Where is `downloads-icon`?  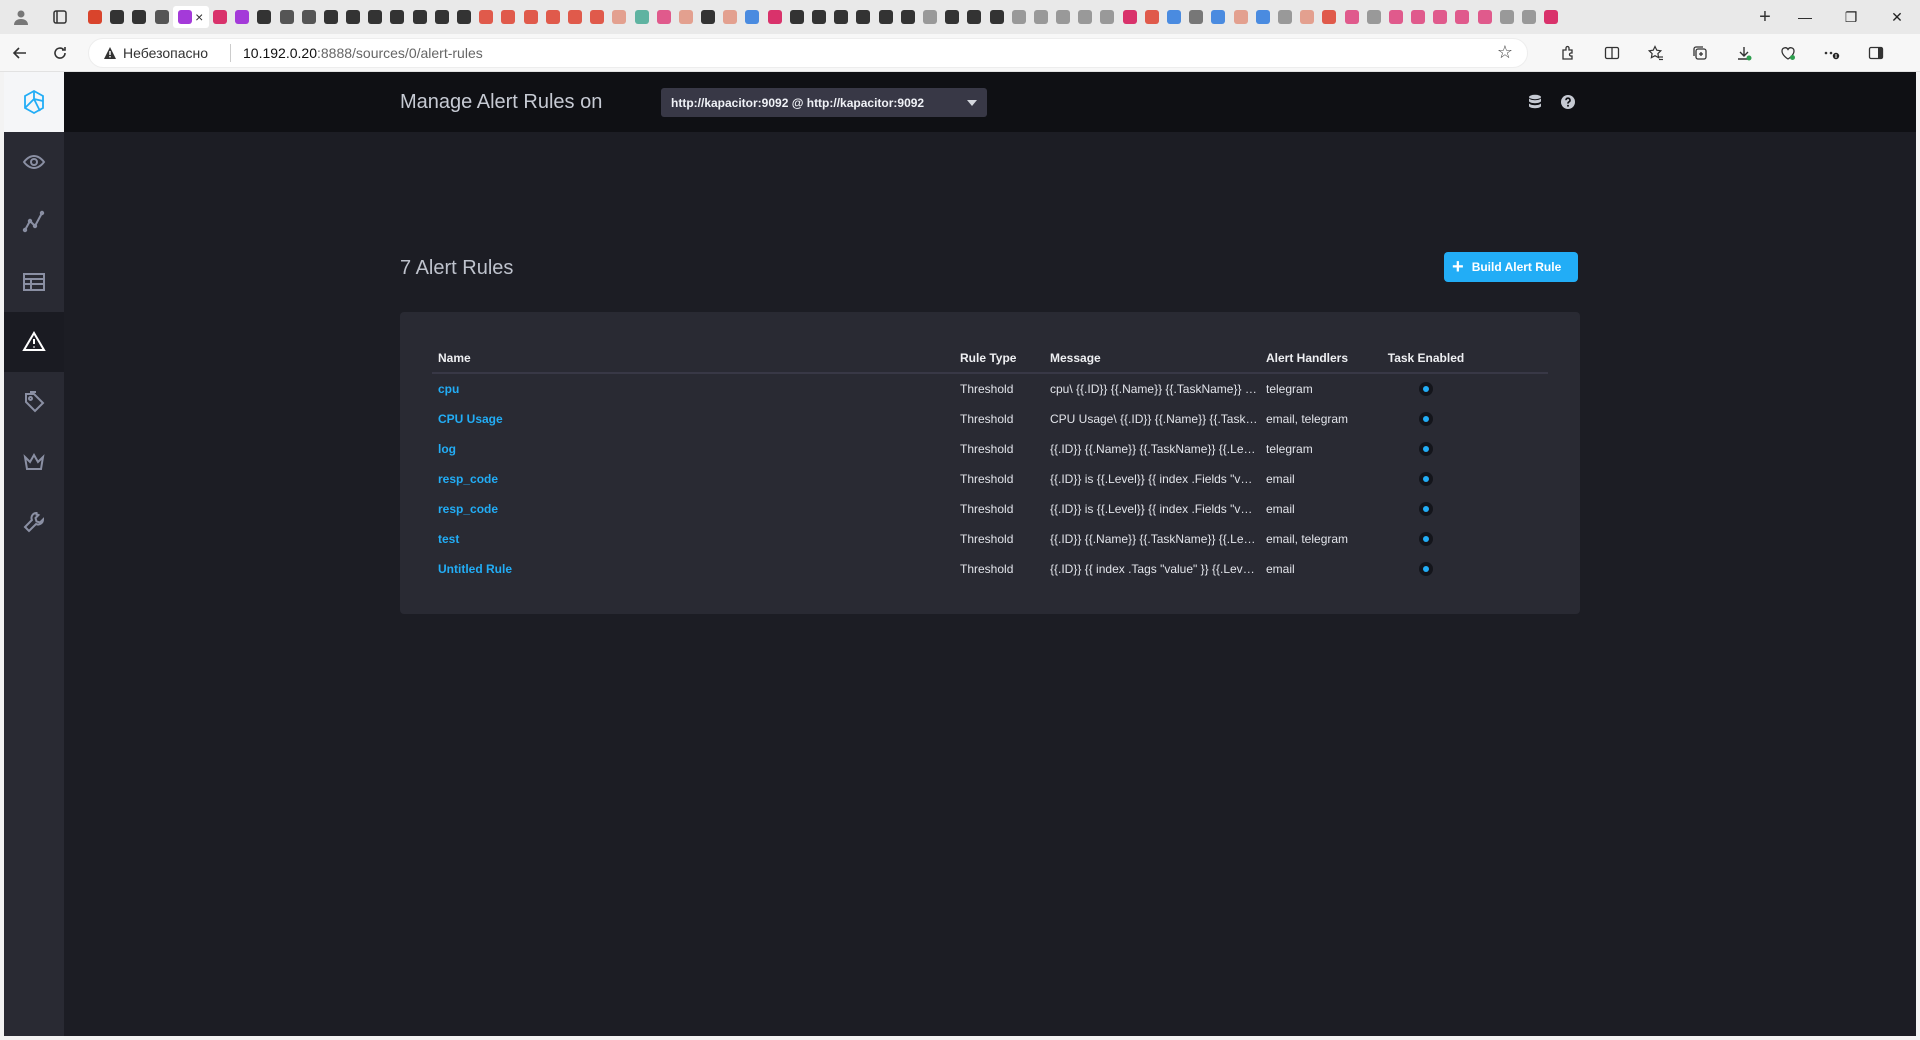 downloads-icon is located at coordinates (1744, 53).